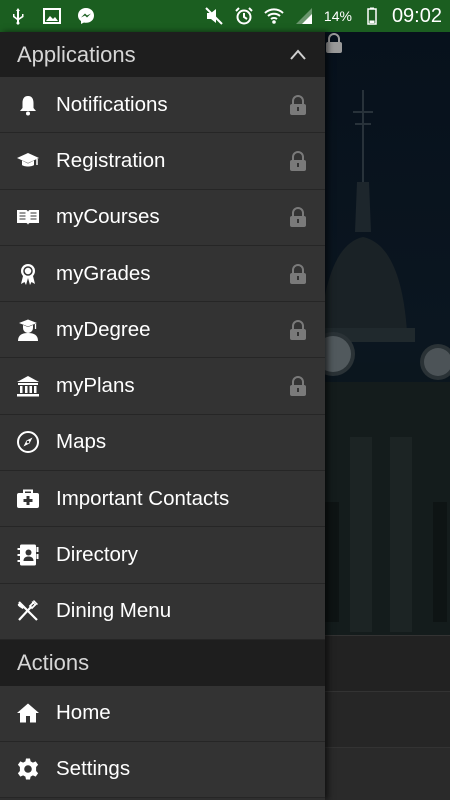 The width and height of the screenshot is (450, 800). What do you see at coordinates (337, 16) in the screenshot?
I see `battery-percent: 14%` at bounding box center [337, 16].